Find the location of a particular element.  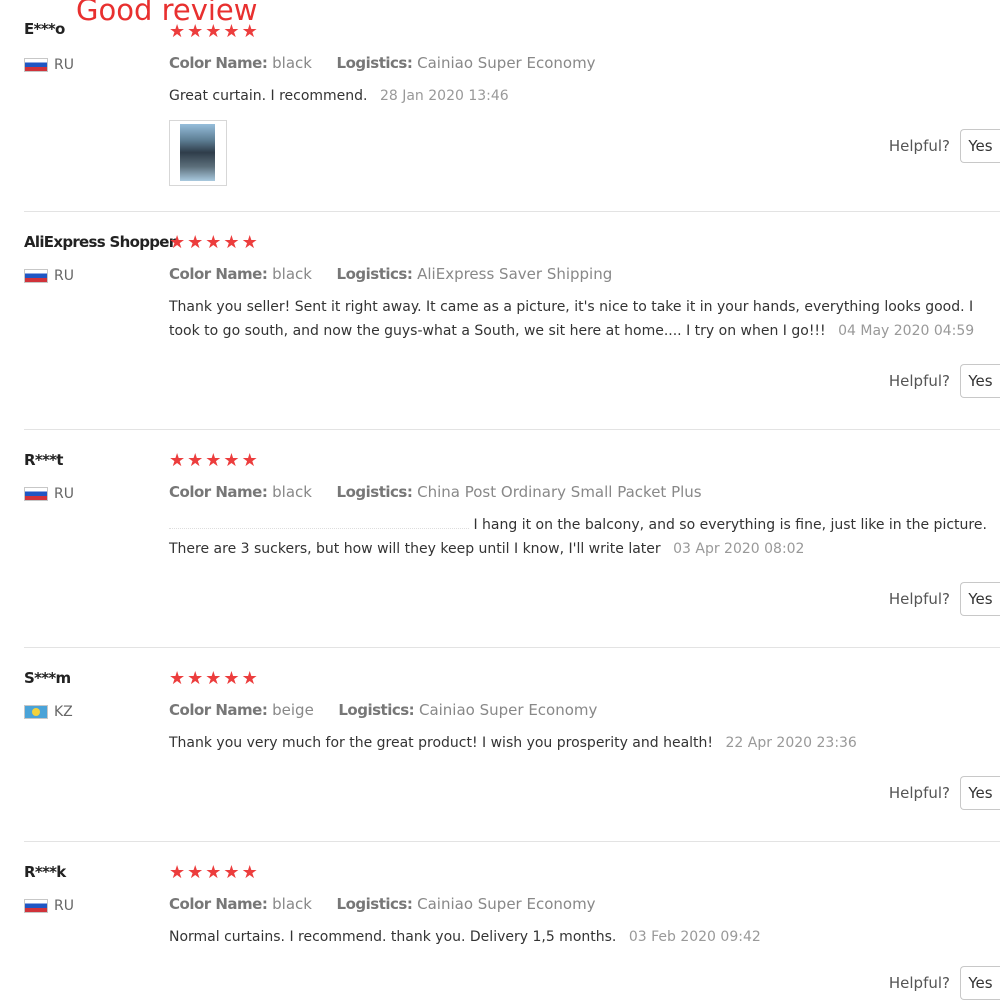

kazakhstan-flag-icon is located at coordinates (36, 712).